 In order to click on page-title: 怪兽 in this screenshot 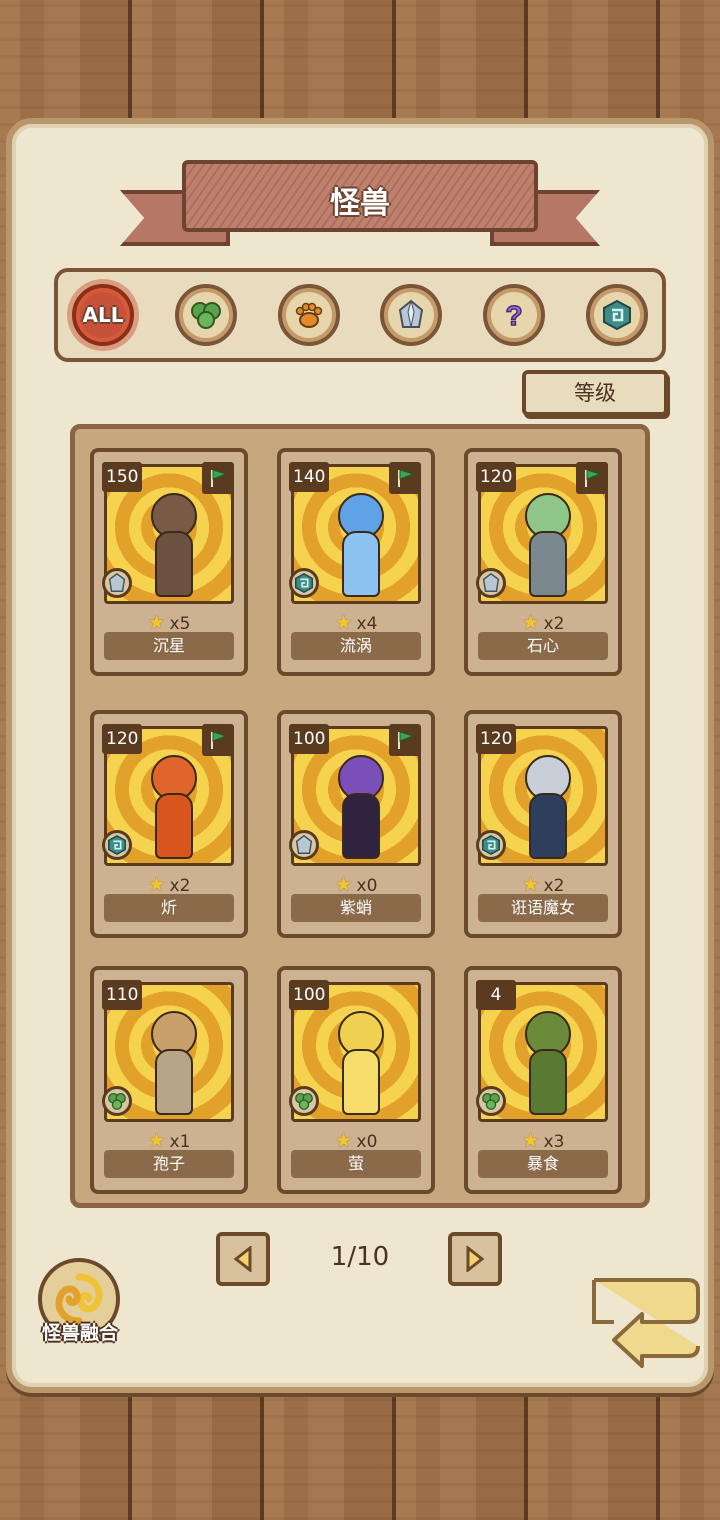, I will do `click(360, 203)`.